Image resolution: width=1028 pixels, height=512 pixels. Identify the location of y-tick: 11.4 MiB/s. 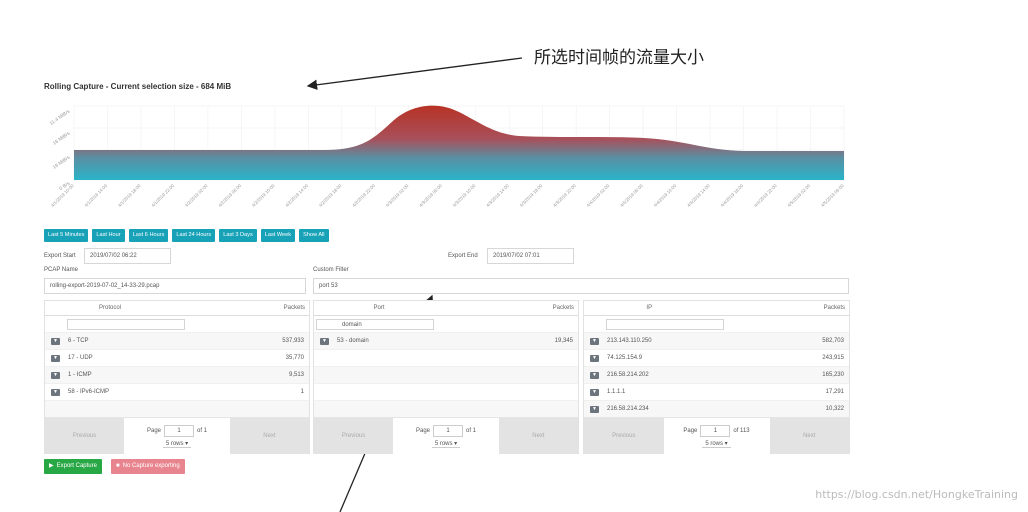
(60, 117).